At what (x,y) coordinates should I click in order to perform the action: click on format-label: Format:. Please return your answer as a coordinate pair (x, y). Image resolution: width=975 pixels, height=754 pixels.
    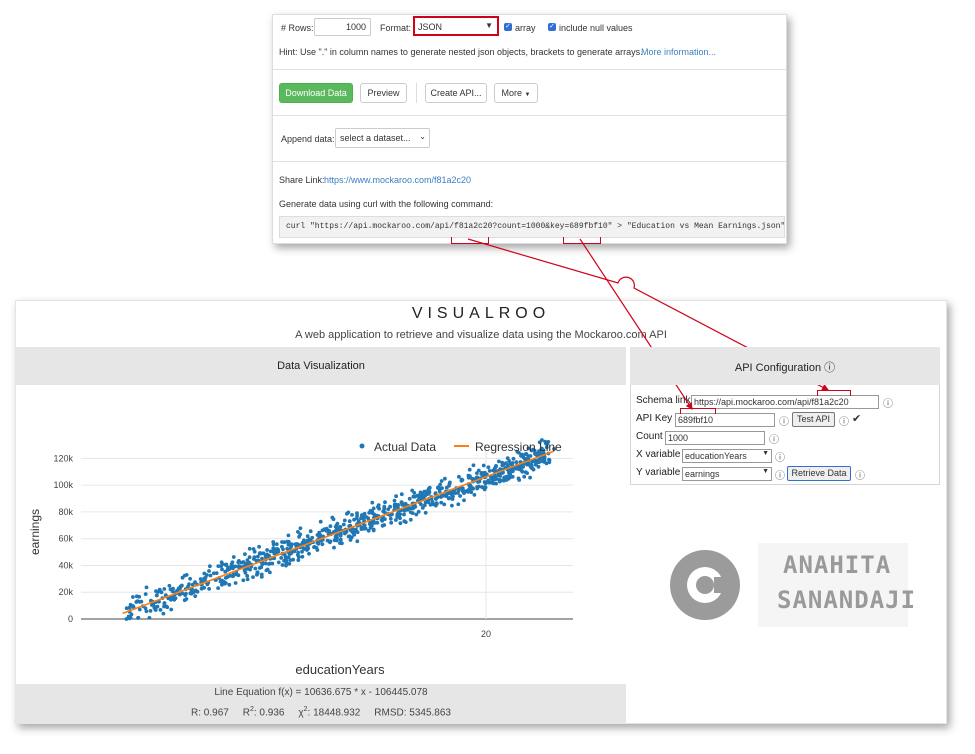
    Looking at the image, I should click on (396, 28).